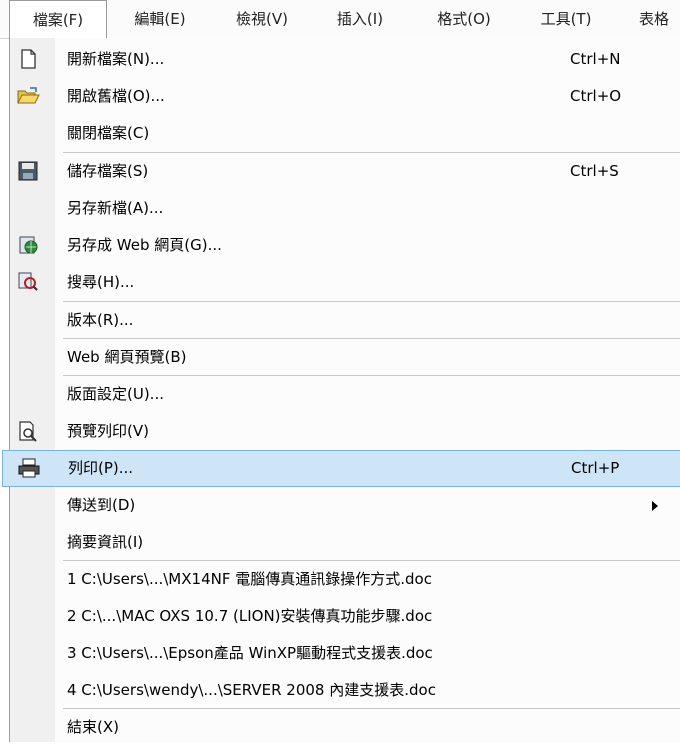 This screenshot has height=746, width=680. What do you see at coordinates (249, 579) in the screenshot?
I see `menu-item-label: 1 C:\Users\...\MX14NF 電腦傳真通訊錄操作方式.doc` at bounding box center [249, 579].